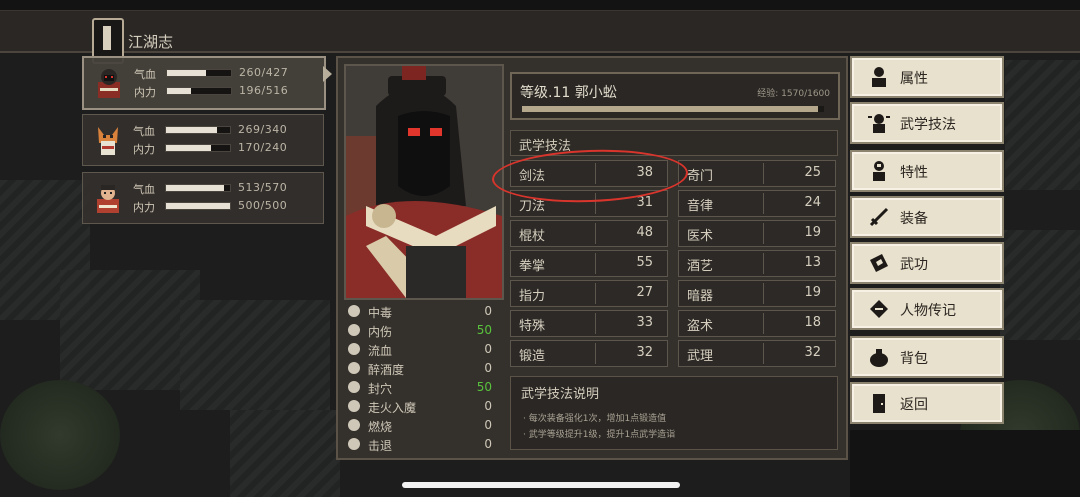 This screenshot has height=497, width=1080. I want to click on skill-name: 特殊, so click(532, 326).